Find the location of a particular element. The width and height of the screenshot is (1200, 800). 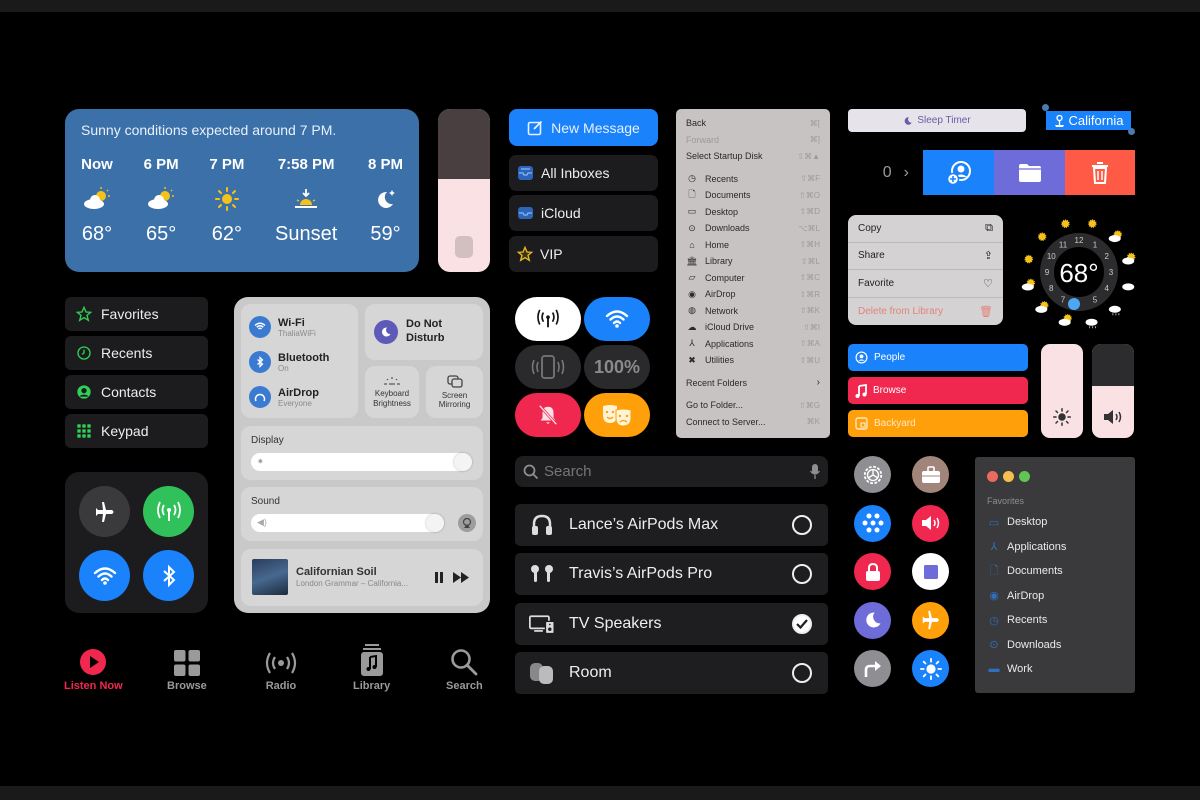

forward-arrow-button is located at coordinates (872, 668).